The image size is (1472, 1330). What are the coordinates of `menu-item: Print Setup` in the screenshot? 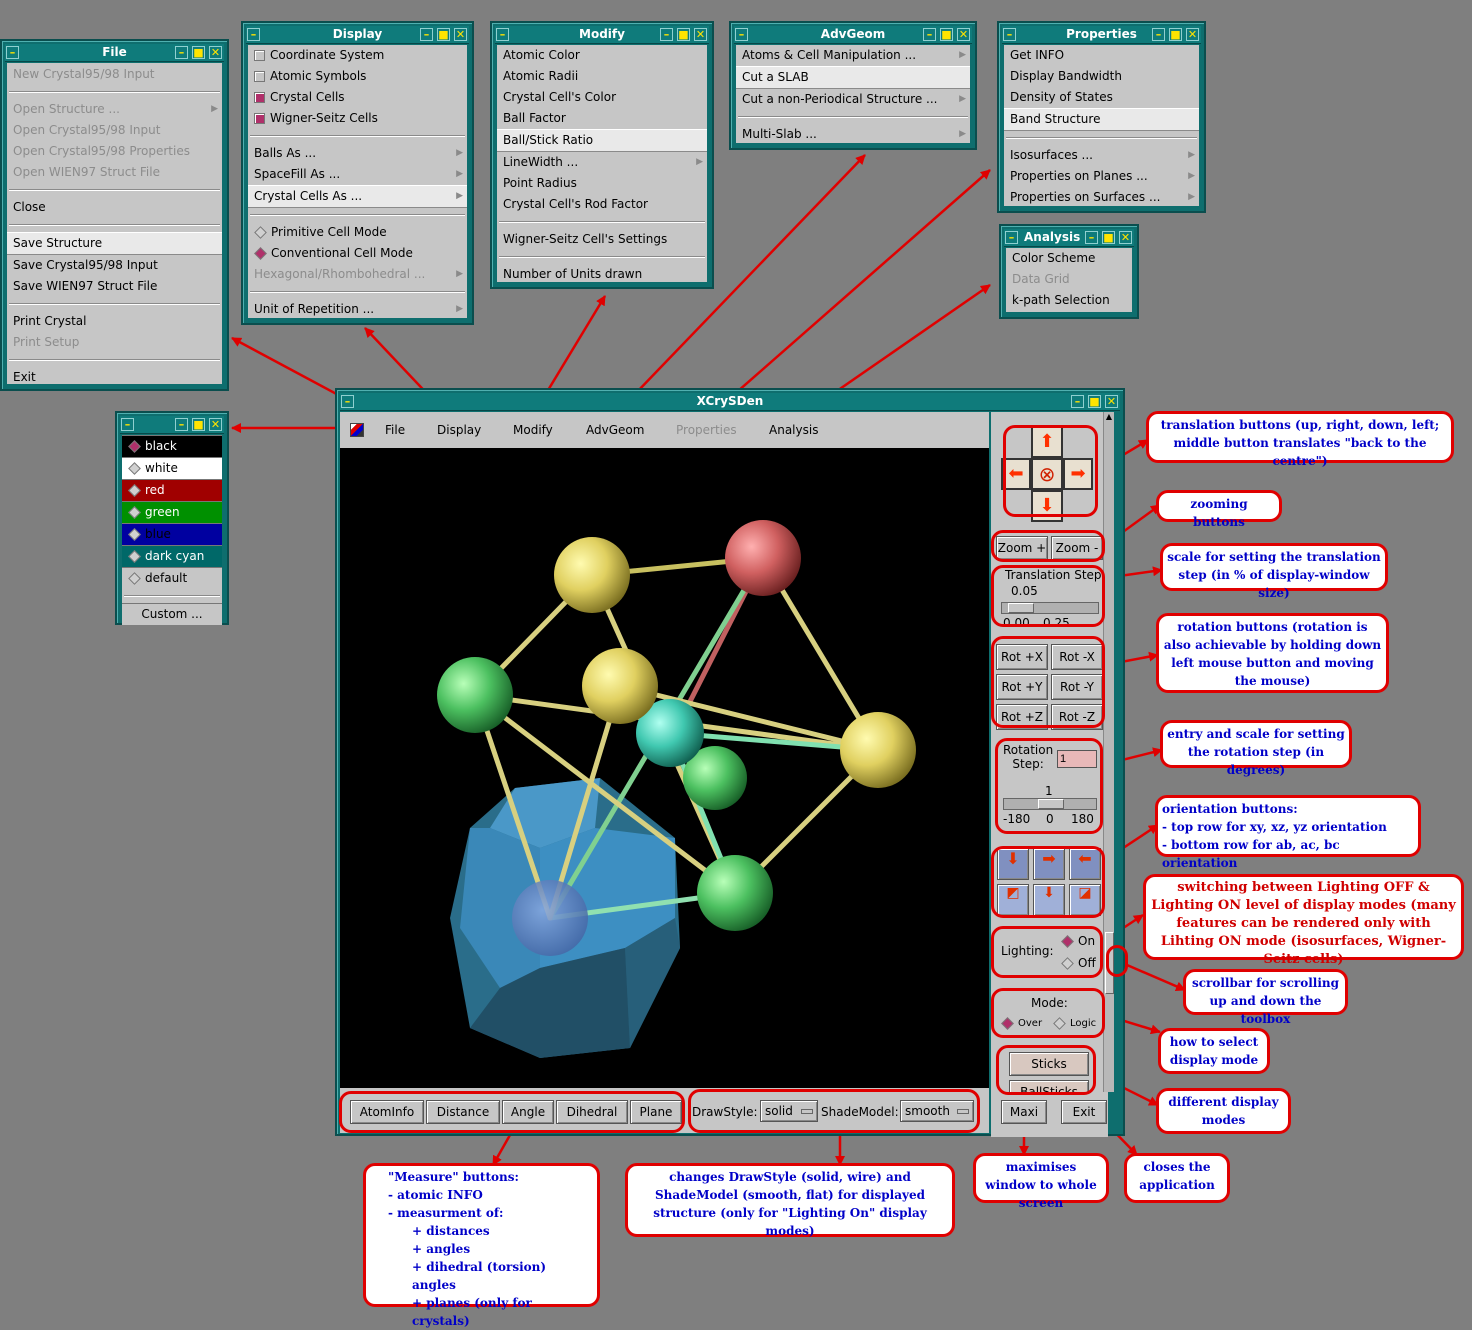 It's located at (114, 342).